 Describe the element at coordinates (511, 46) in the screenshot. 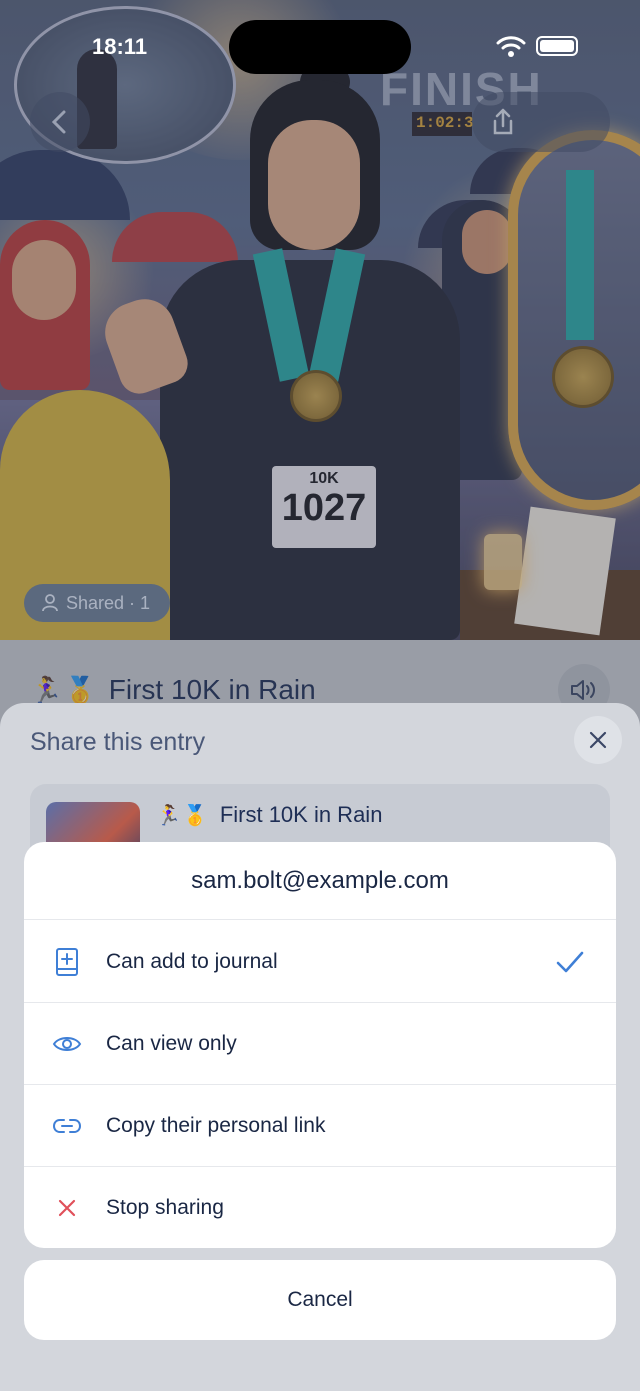

I see `wifi-icon` at that location.